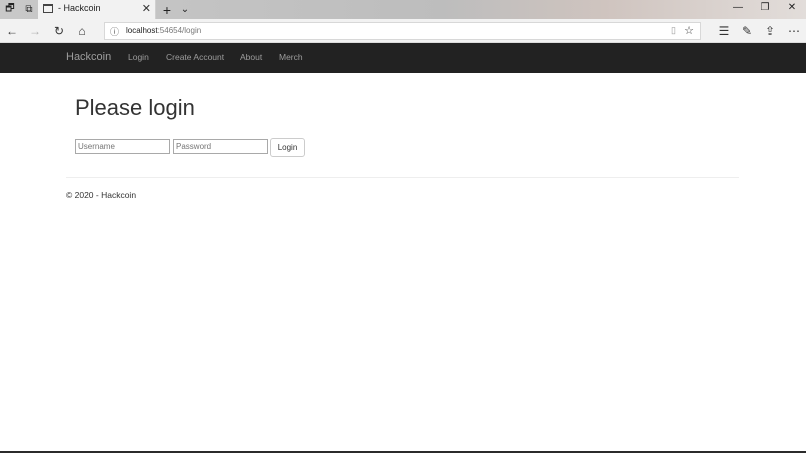 This screenshot has height=453, width=806. What do you see at coordinates (12, 31) in the screenshot?
I see `back-arrow-icon: ←` at bounding box center [12, 31].